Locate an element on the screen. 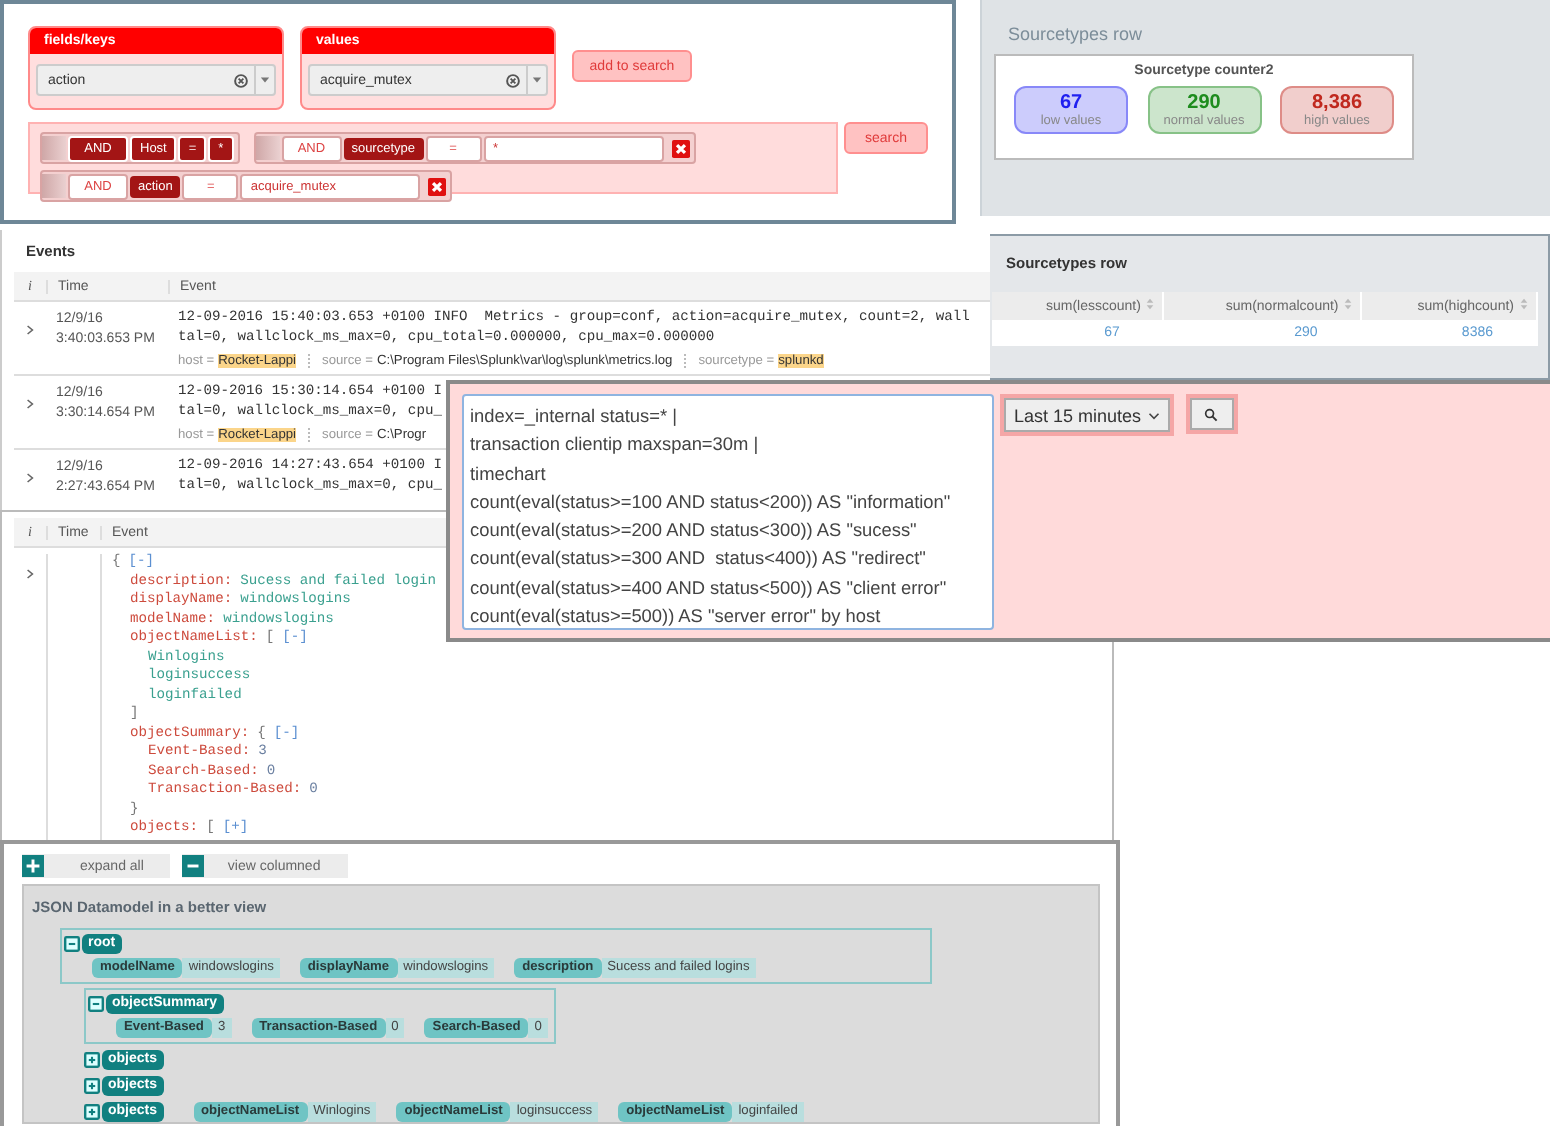 This screenshot has width=1550, height=1126. tile-value: 67 is located at coordinates (1071, 102).